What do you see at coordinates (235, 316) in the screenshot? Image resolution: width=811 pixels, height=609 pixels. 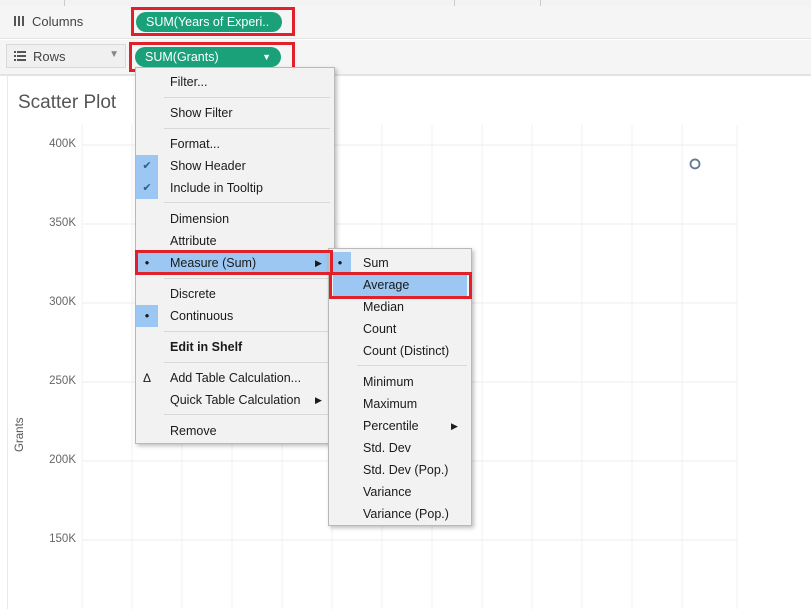 I see `menu-item-continuous: ● Continuous` at bounding box center [235, 316].